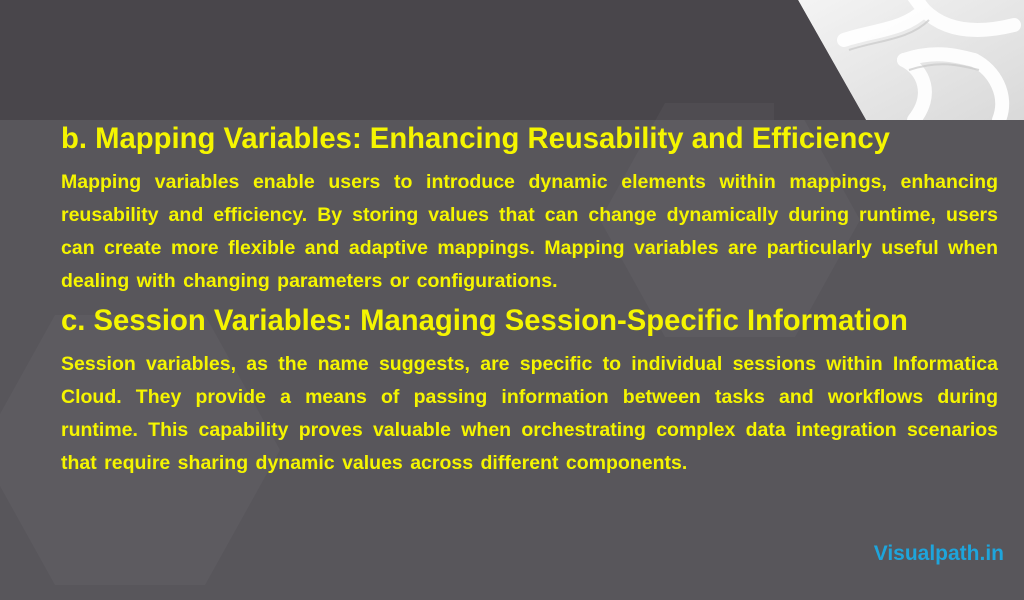 The height and width of the screenshot is (600, 1024). I want to click on brand-watermark: Visualpath.in, so click(938, 553).